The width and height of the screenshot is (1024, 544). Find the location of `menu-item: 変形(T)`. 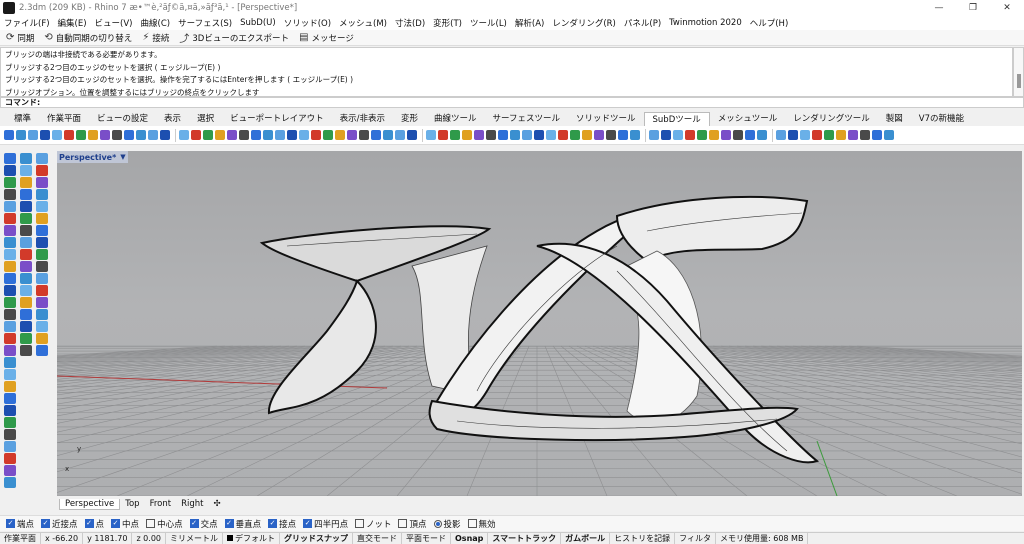

menu-item: 変形(T) is located at coordinates (447, 23).